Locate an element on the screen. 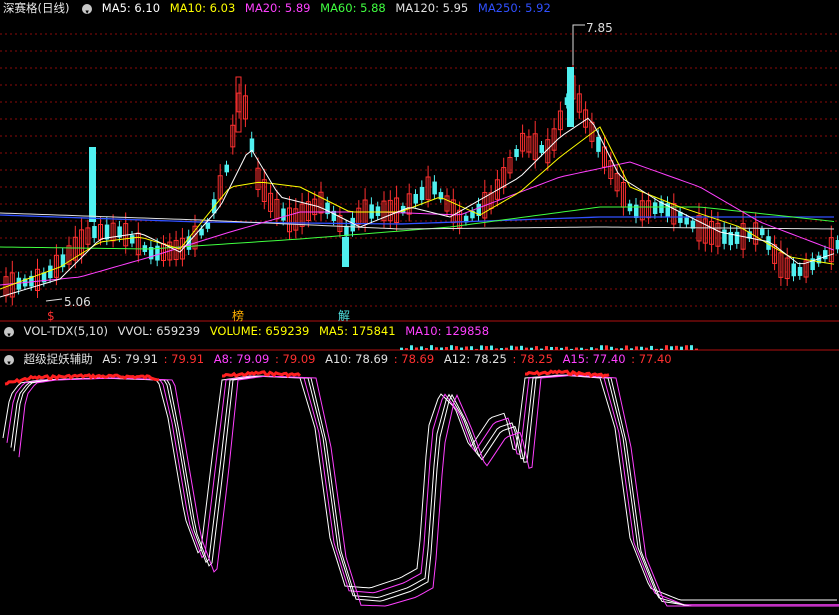  a15-value: : 77.40 is located at coordinates (651, 359).